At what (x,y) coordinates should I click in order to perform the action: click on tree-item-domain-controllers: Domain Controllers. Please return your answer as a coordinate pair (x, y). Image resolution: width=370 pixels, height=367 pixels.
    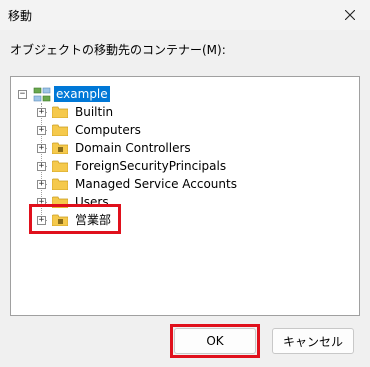
    Looking at the image, I should click on (133, 148).